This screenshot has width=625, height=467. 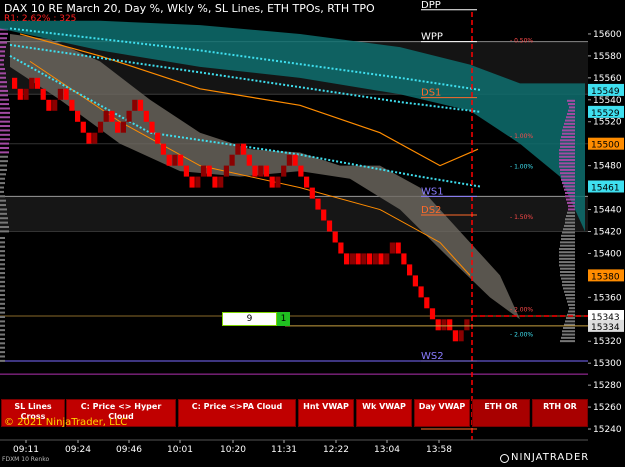 I want to click on rth-or-button: RTH OR, so click(x=560, y=413).